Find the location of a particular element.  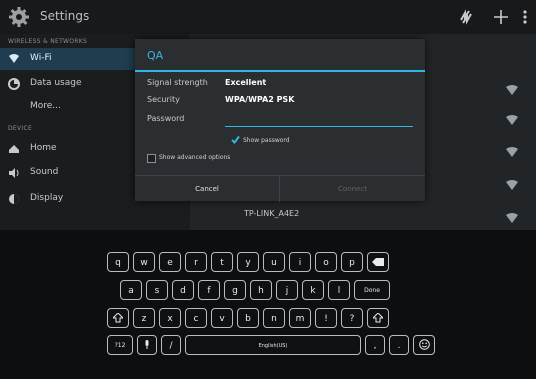

key-w: w is located at coordinates (144, 262).